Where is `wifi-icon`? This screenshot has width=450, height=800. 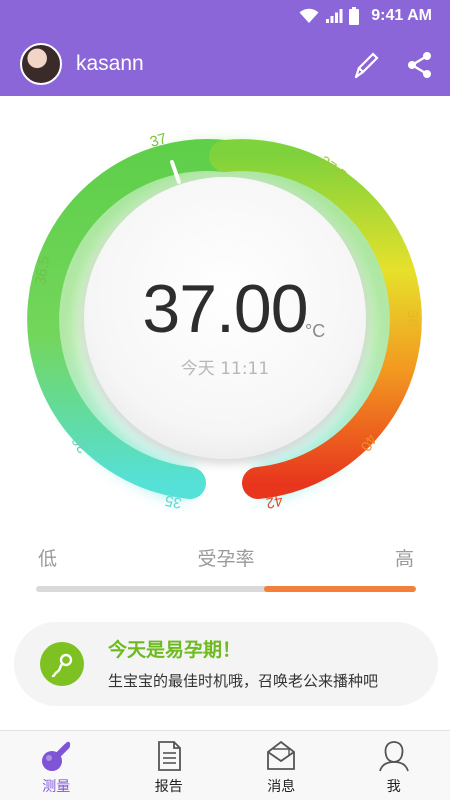 wifi-icon is located at coordinates (309, 15).